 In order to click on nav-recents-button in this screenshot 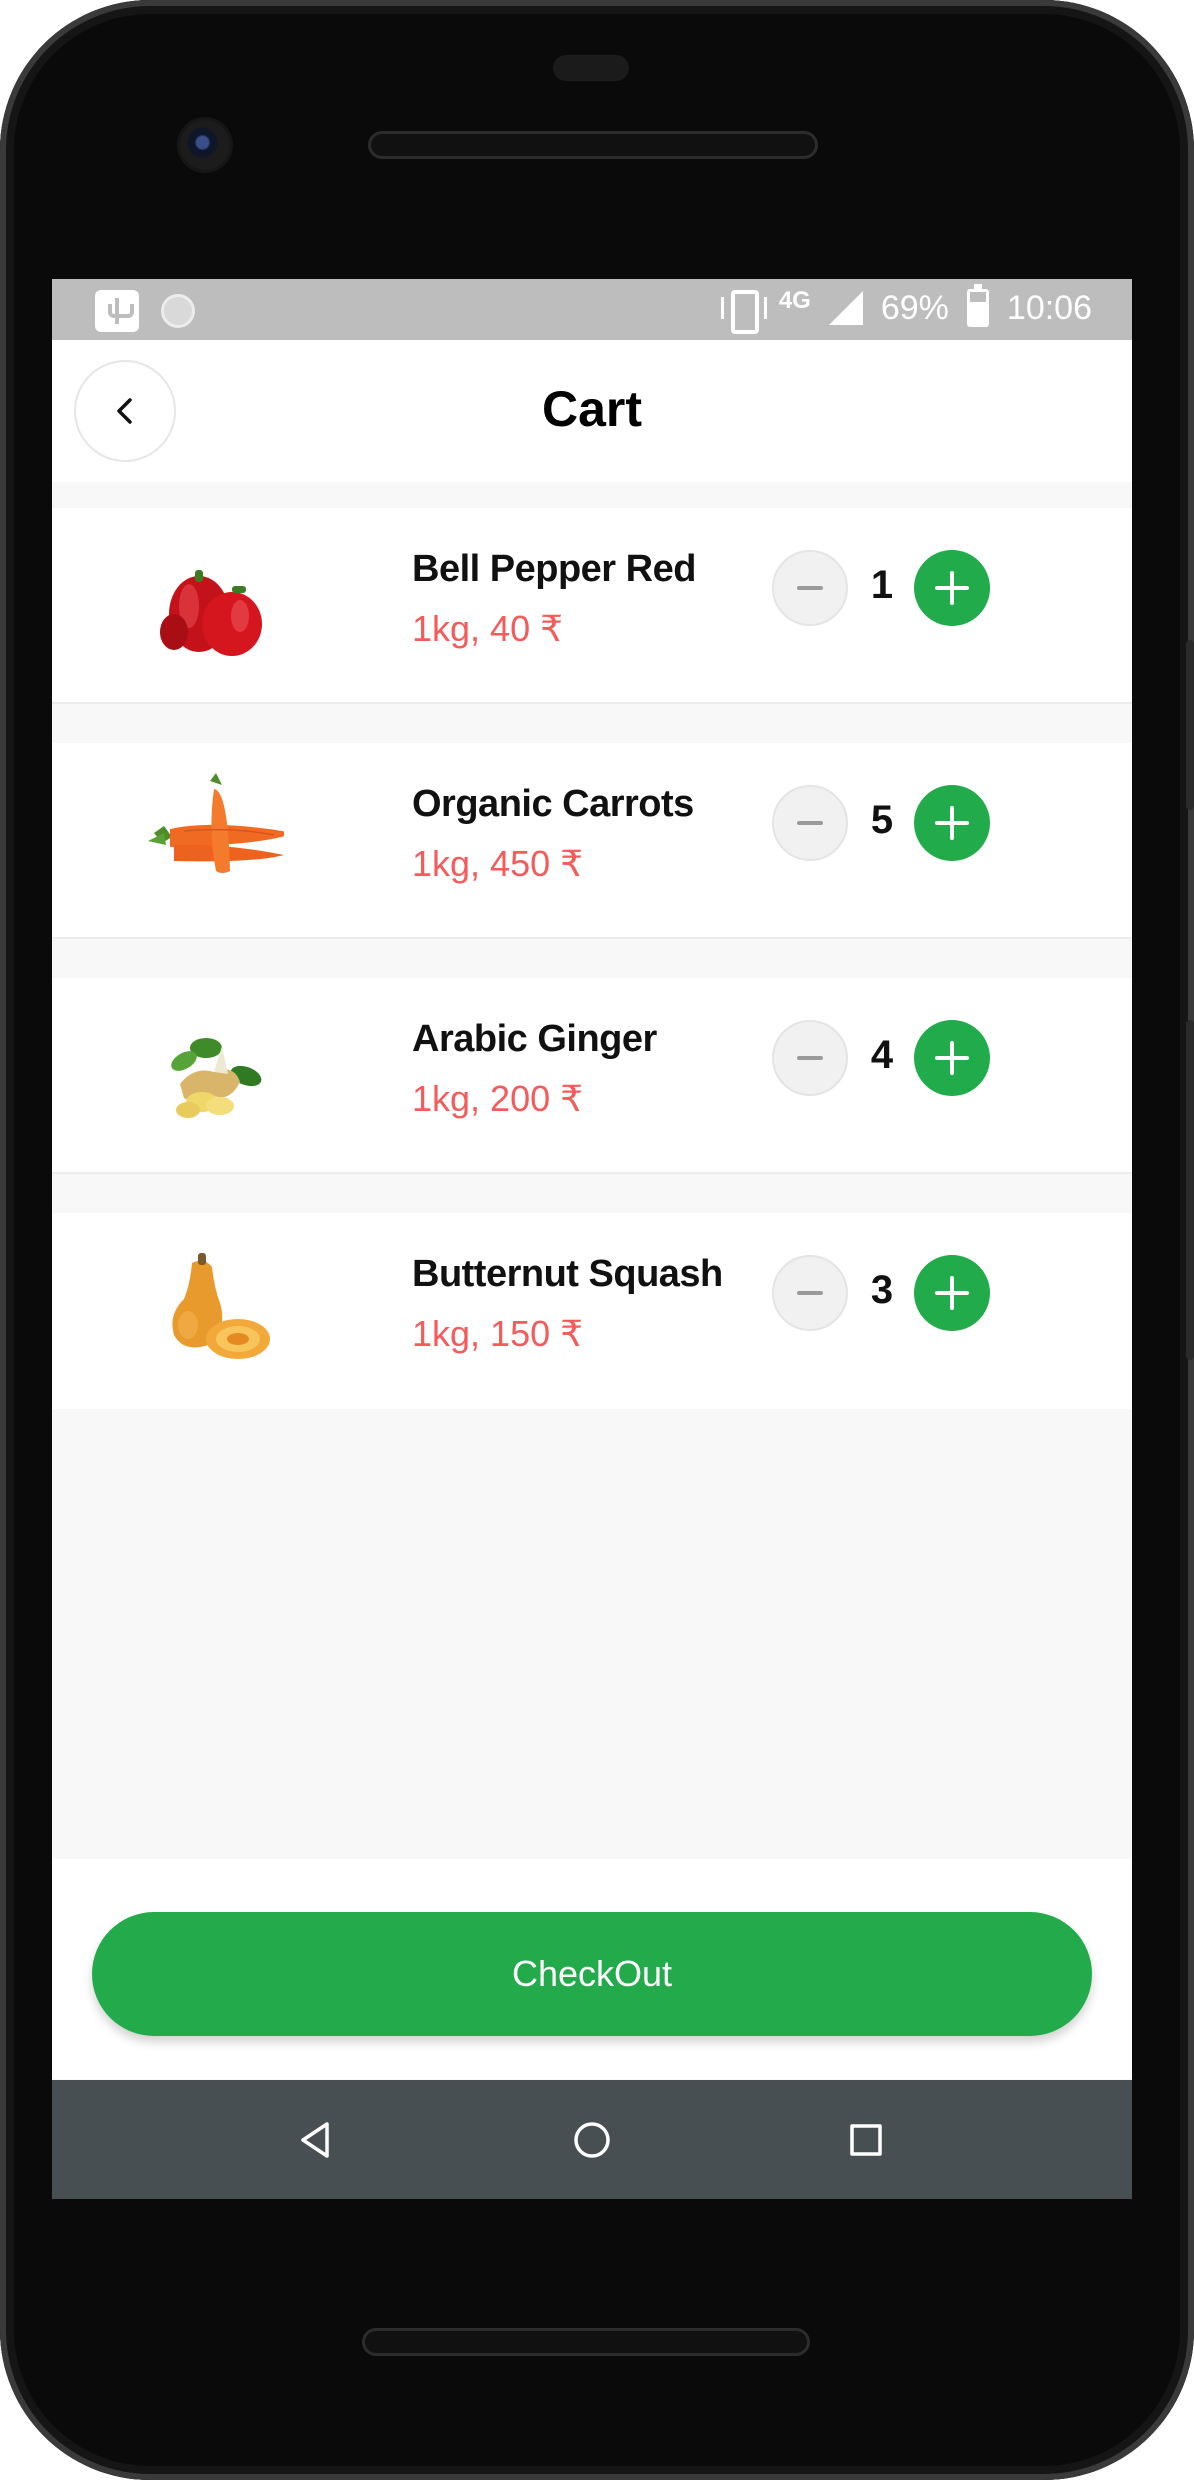, I will do `click(866, 2140)`.